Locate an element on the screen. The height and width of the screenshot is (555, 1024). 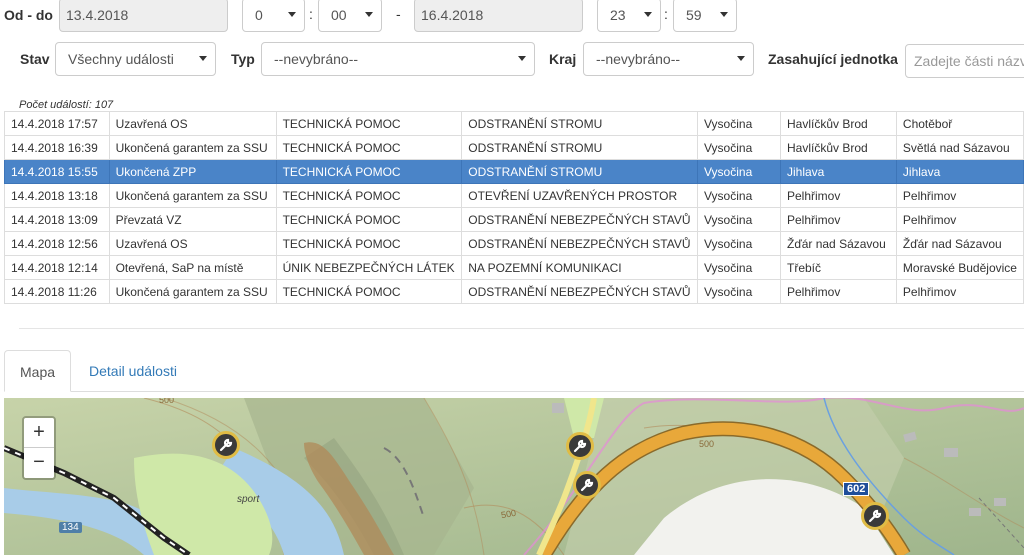
cell-type: ÚNIK NEBEZPEČNÝCH LÁTEK is located at coordinates (369, 267).